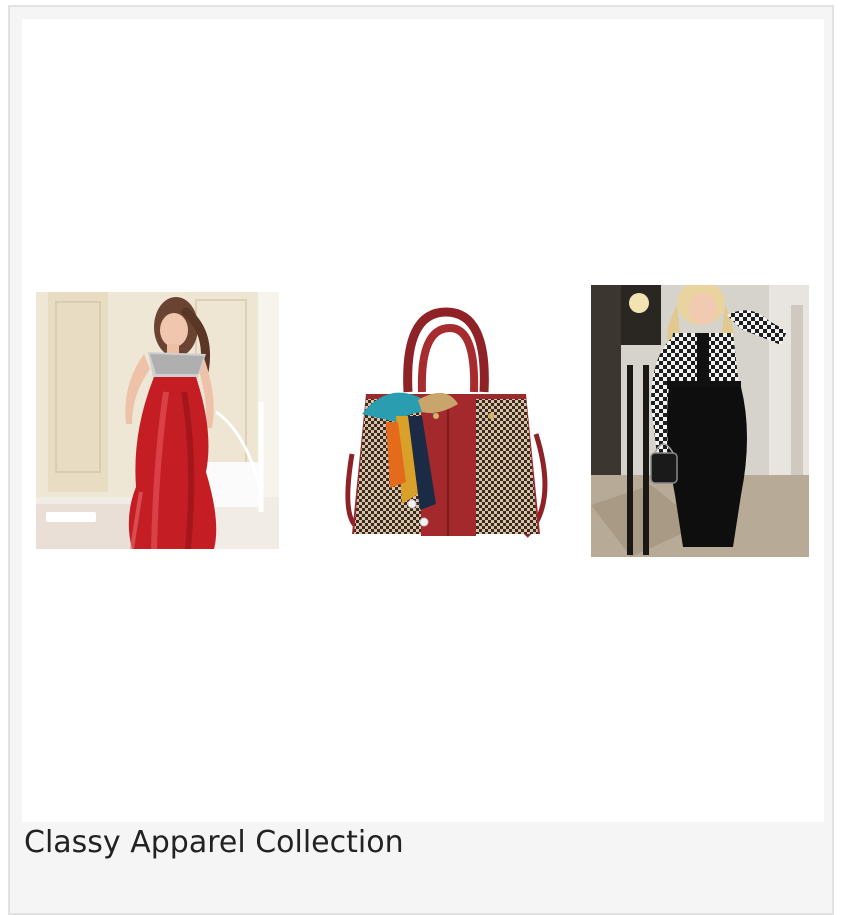 The image size is (841, 915). Describe the element at coordinates (446, 424) in the screenshot. I see `red-houndstooth-handbag-photo` at that location.